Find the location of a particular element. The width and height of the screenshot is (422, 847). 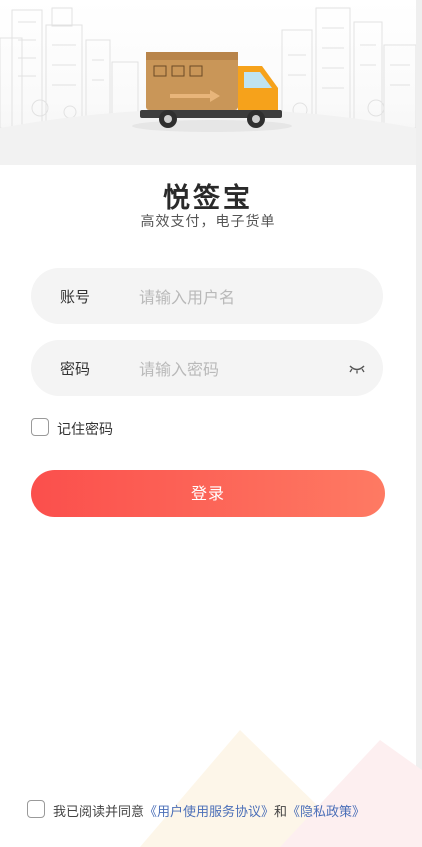

account-label: 账号 is located at coordinates (75, 297).